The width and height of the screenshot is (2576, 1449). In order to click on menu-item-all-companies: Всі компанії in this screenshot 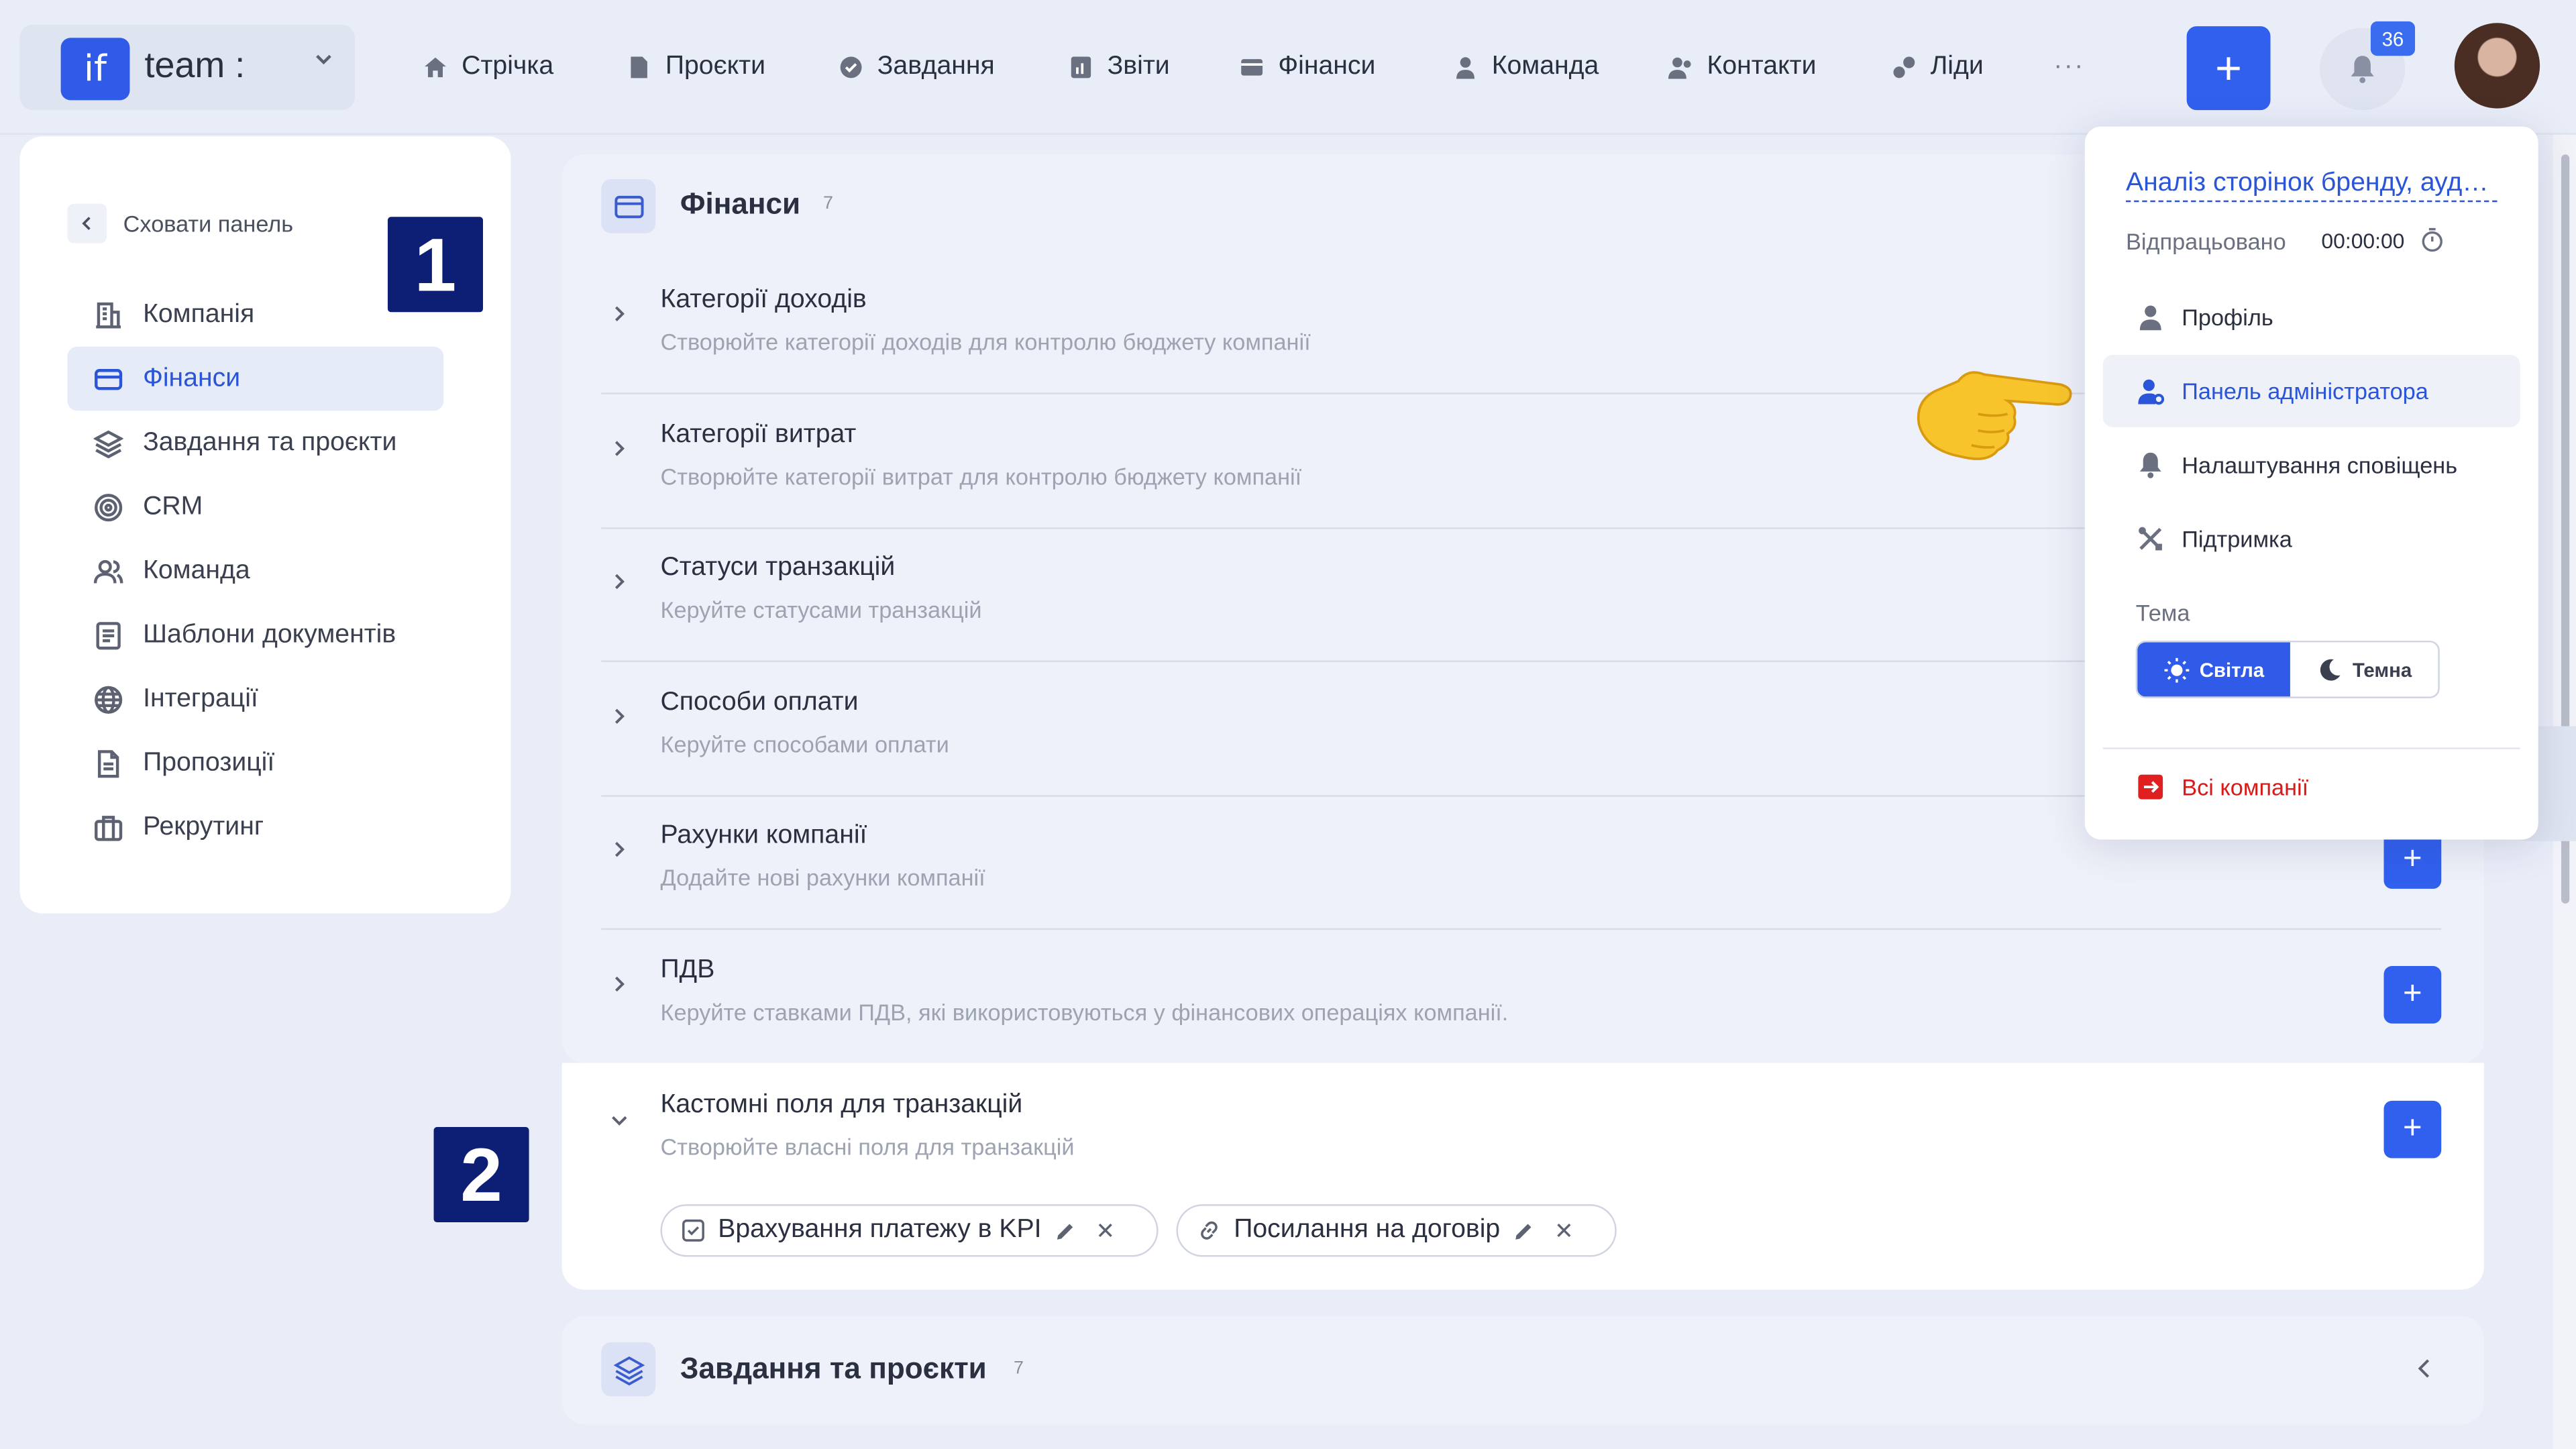, I will do `click(2311, 787)`.